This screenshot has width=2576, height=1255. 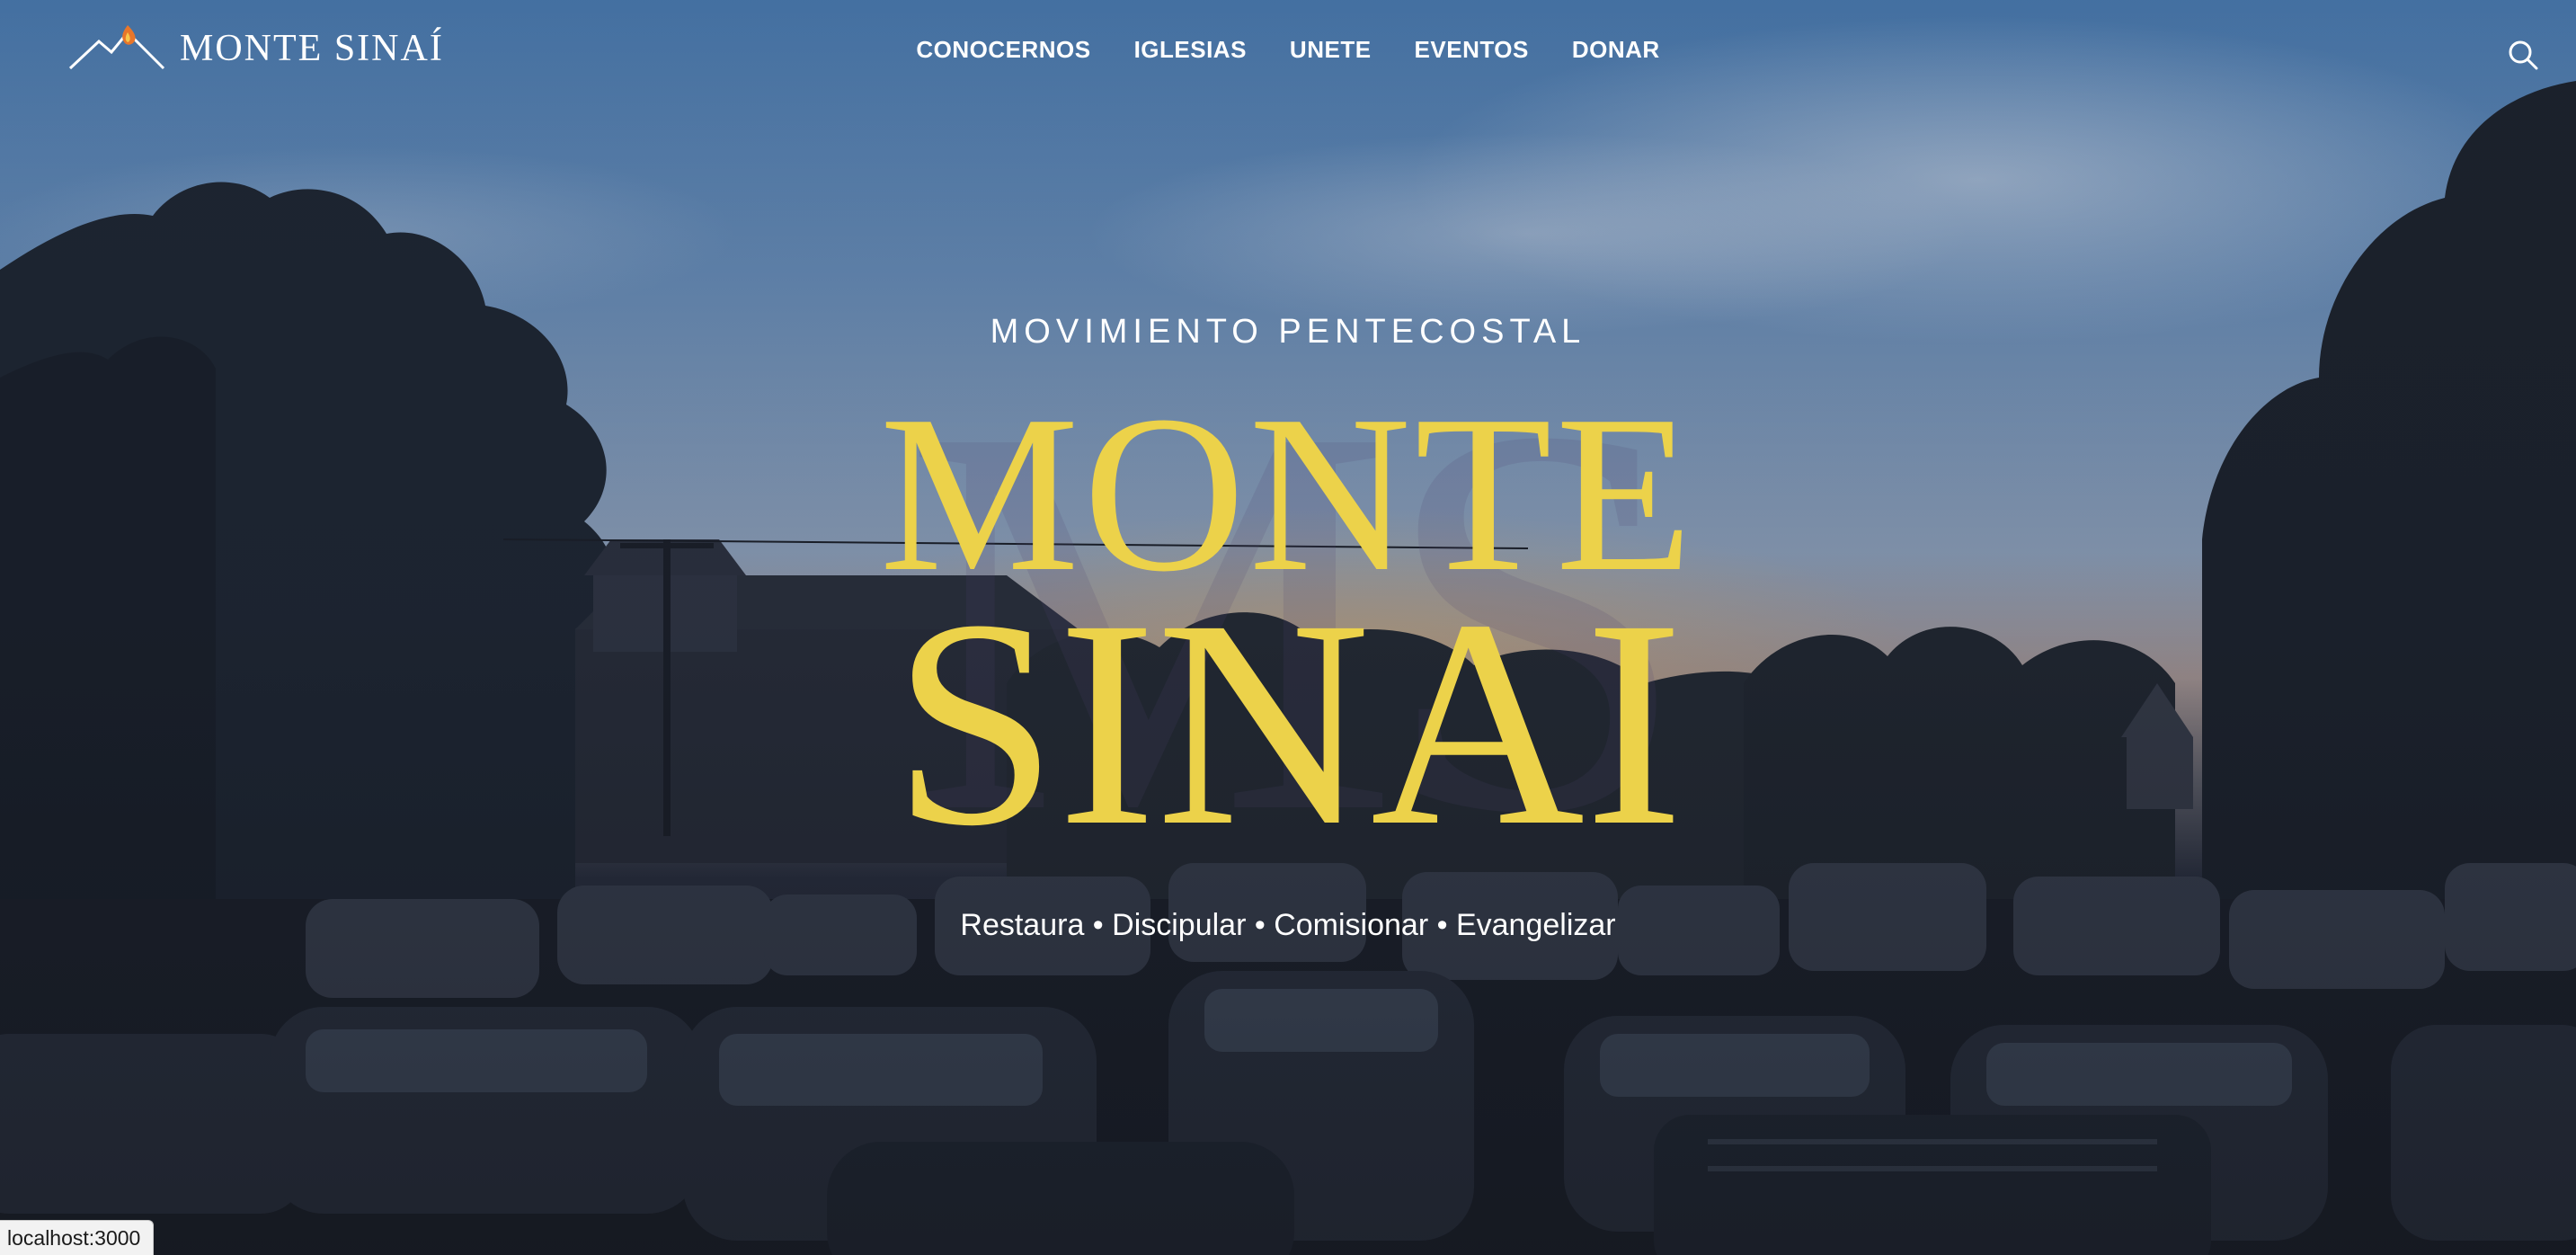 I want to click on browser-status-url: localhost:3000, so click(x=77, y=1237).